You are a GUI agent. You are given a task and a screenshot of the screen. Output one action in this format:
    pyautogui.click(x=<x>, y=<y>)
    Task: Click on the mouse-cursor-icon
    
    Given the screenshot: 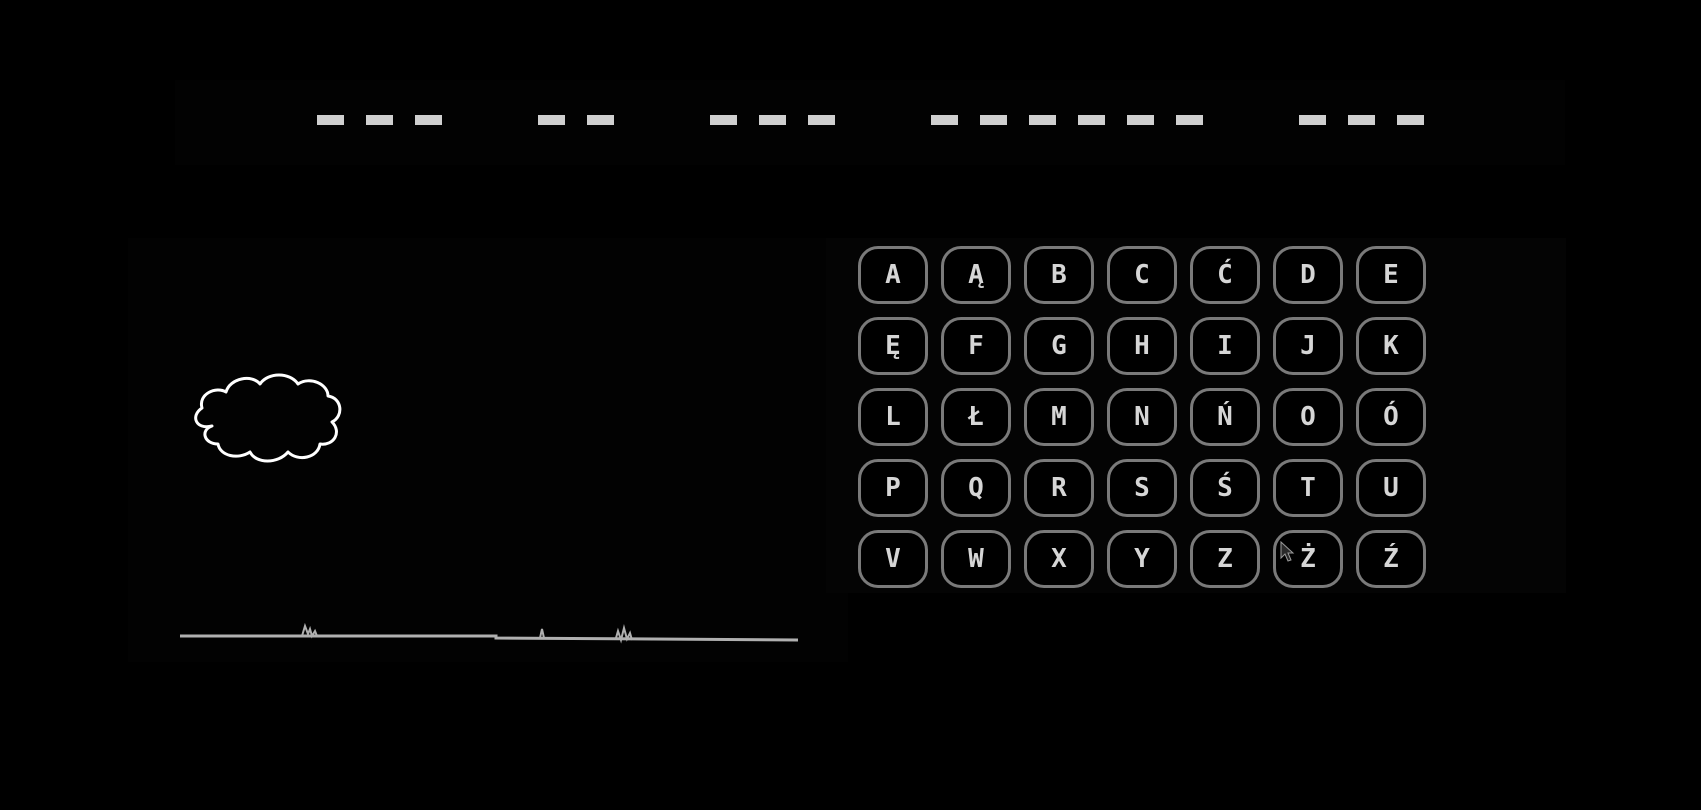 What is the action you would take?
    pyautogui.click(x=1287, y=551)
    